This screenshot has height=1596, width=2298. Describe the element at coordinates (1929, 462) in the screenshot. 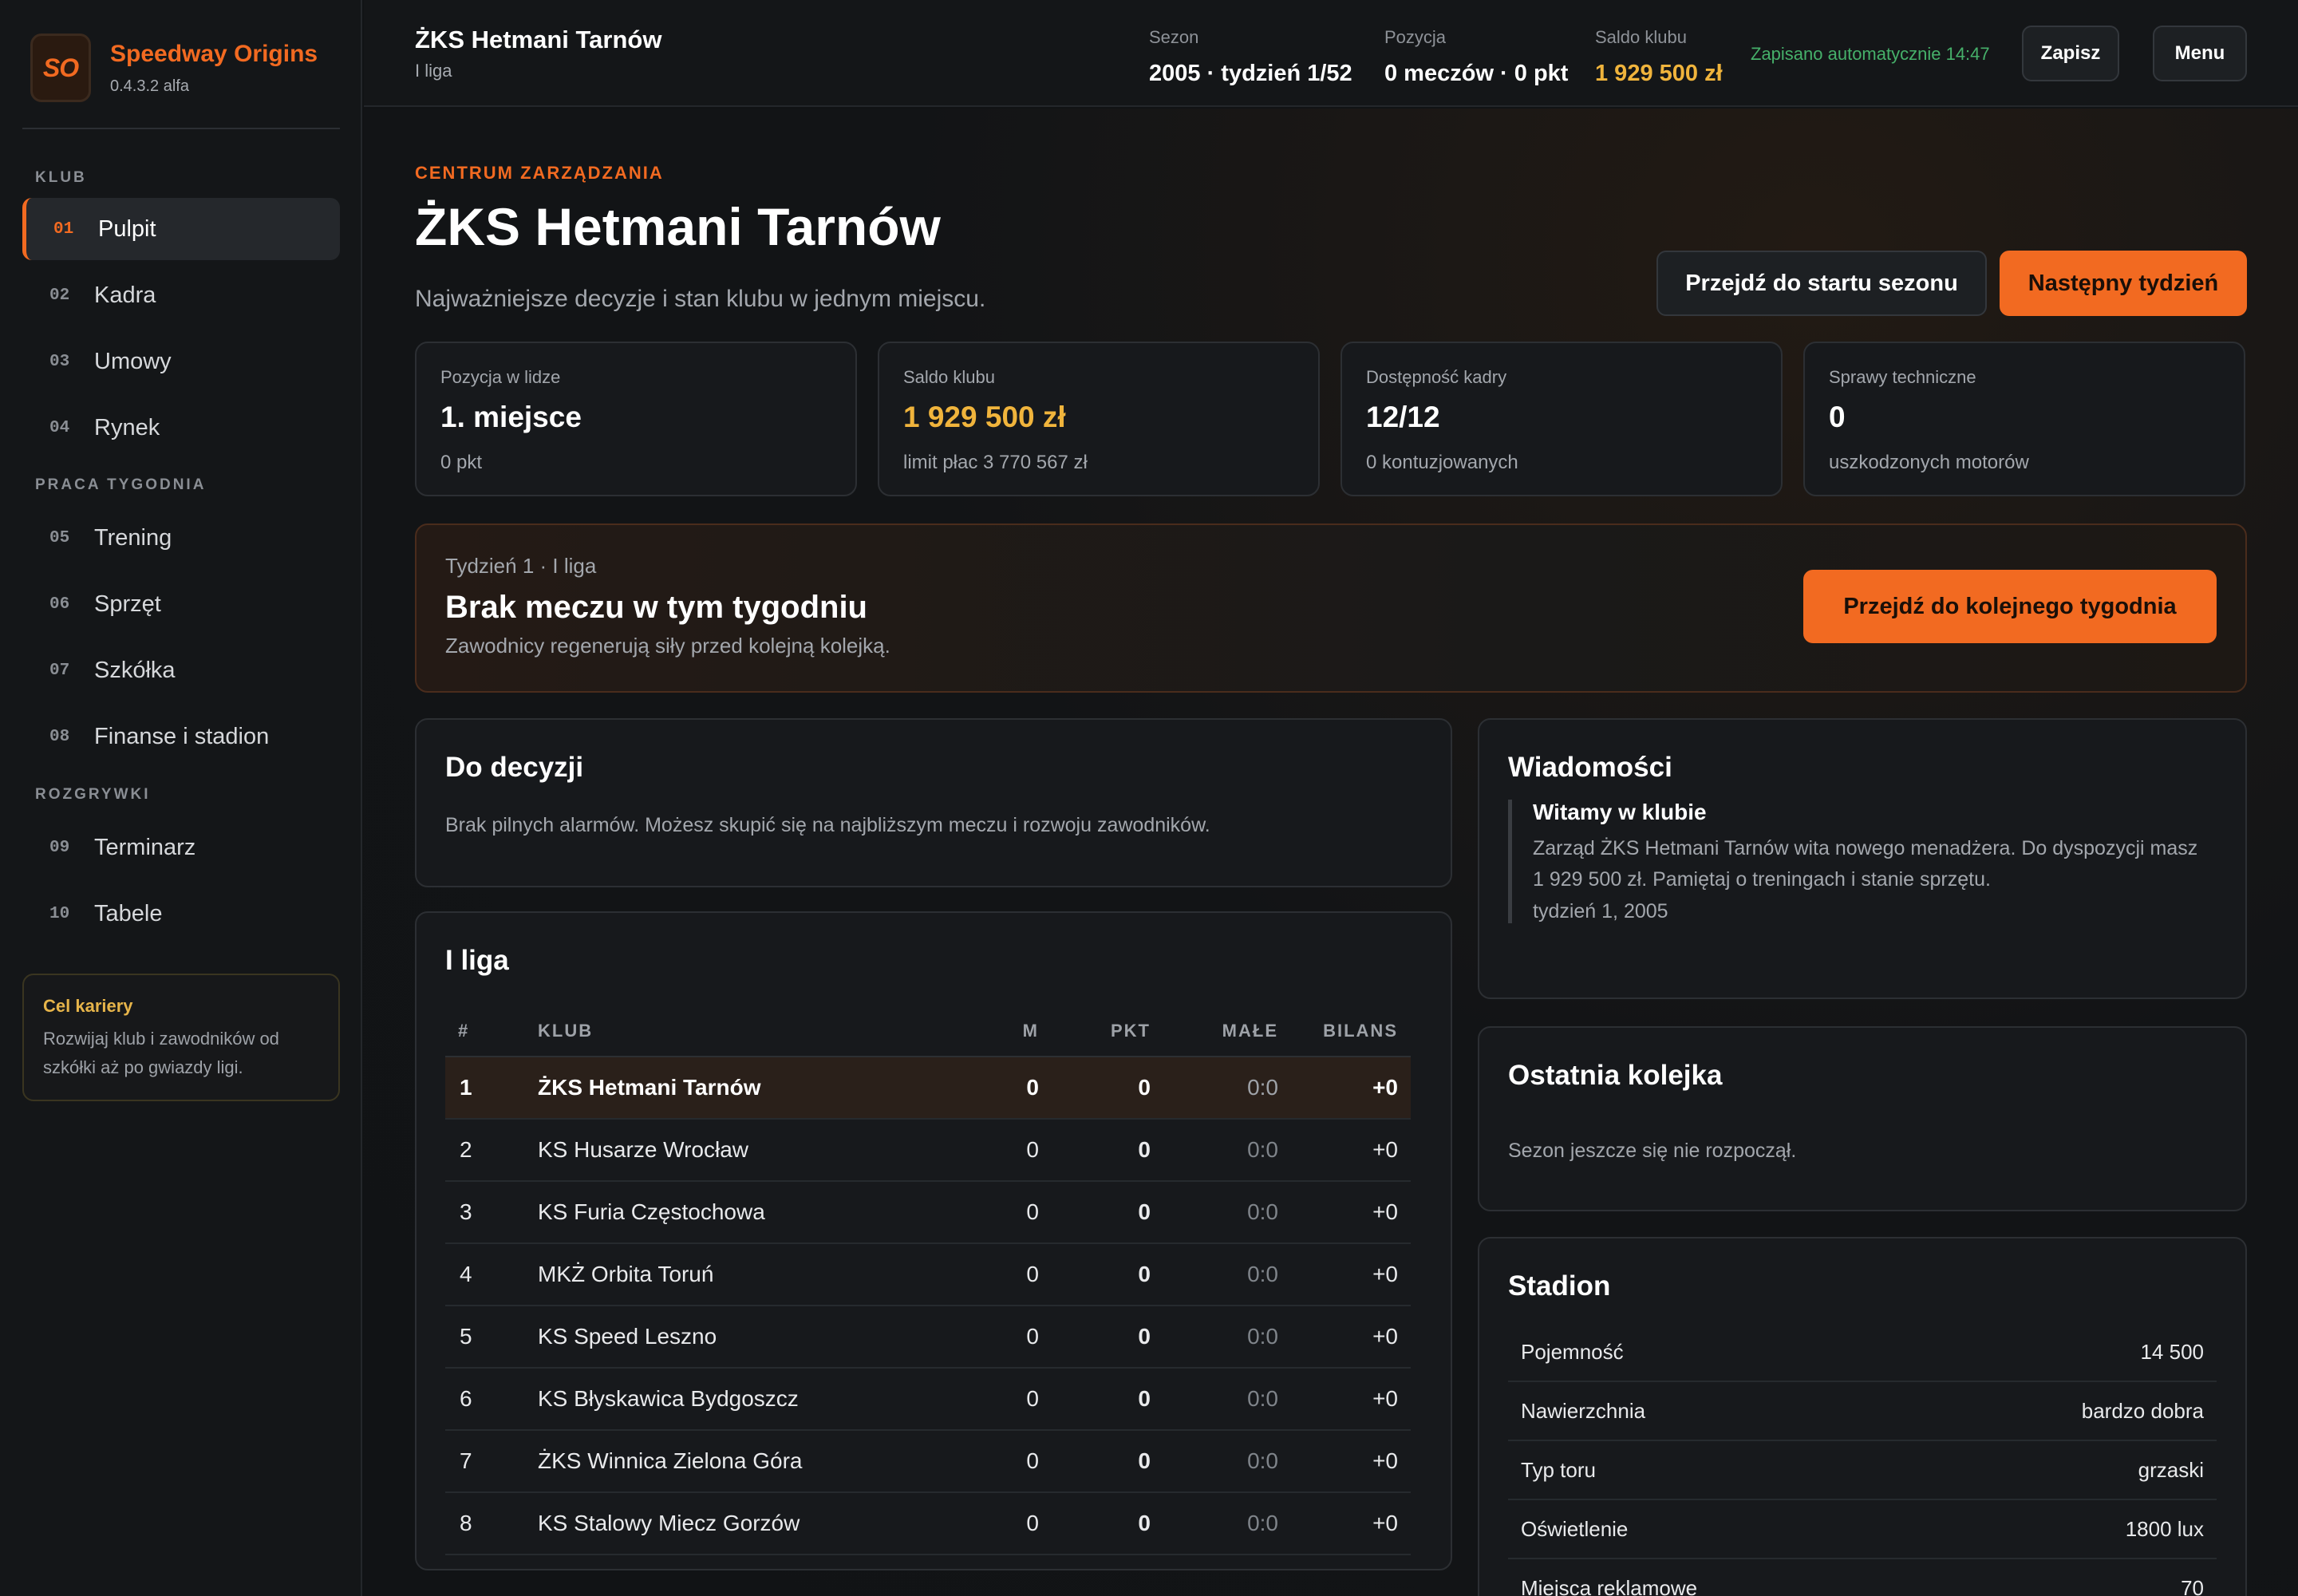

I see `kpi-sub: uszkodzonych motorów` at that location.